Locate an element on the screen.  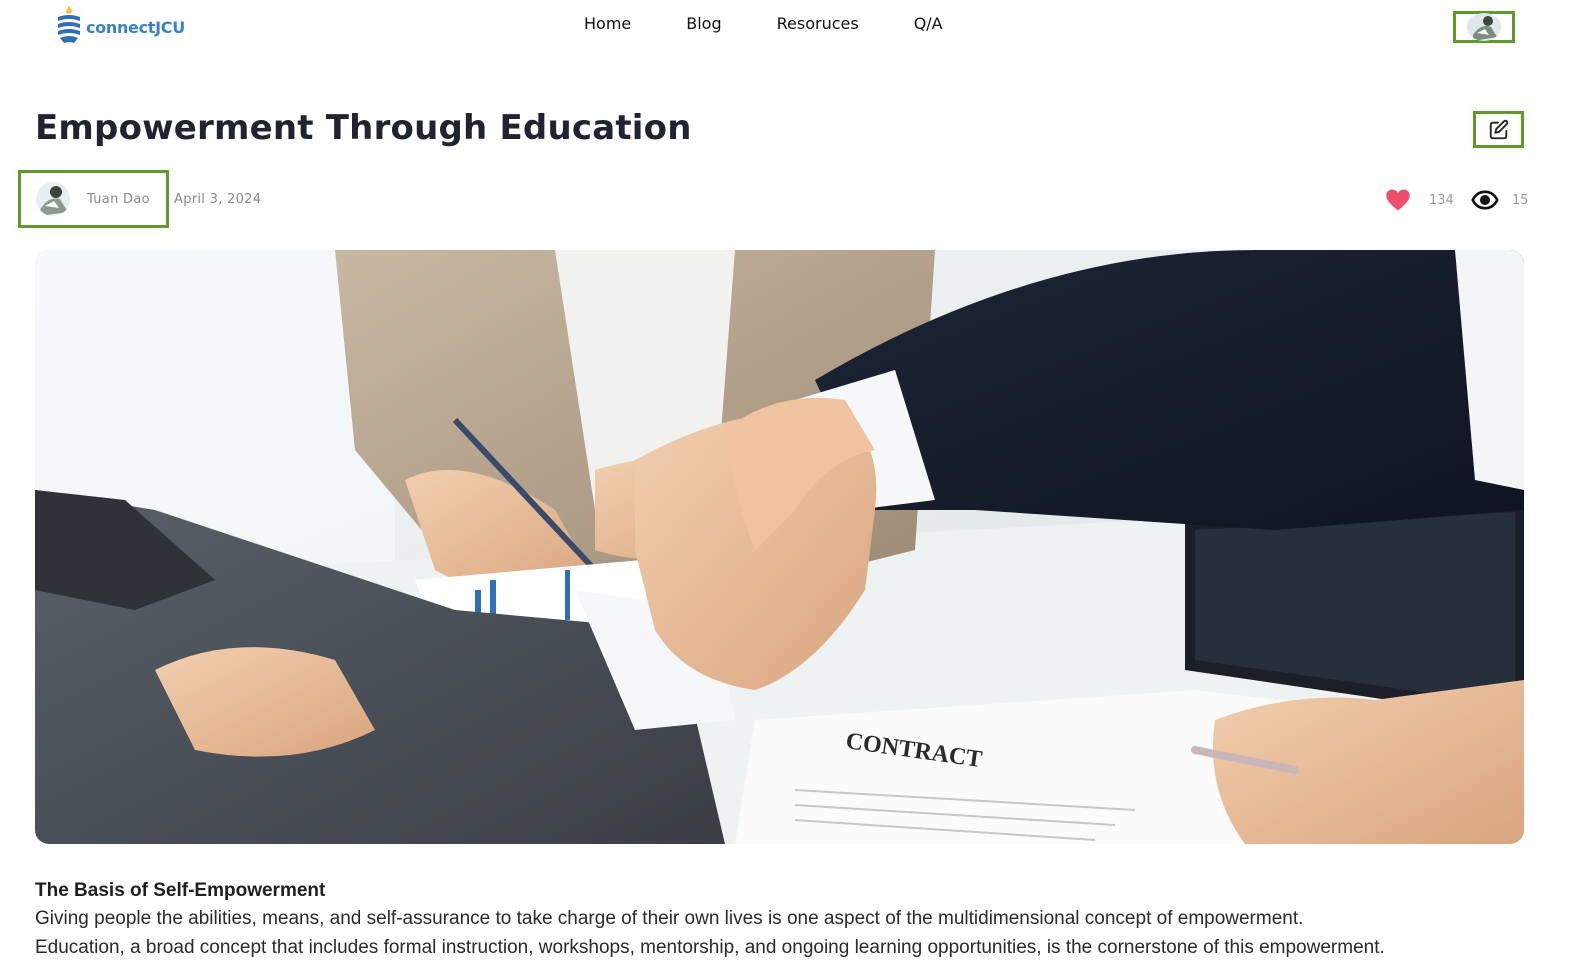
logo-text: connectJCU is located at coordinates (135, 27).